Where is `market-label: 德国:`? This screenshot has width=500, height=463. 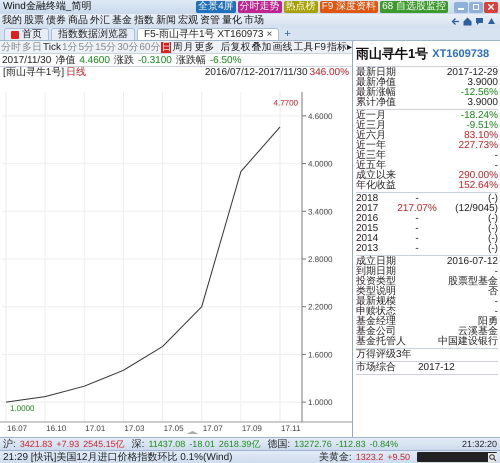 market-label: 德国: is located at coordinates (278, 444).